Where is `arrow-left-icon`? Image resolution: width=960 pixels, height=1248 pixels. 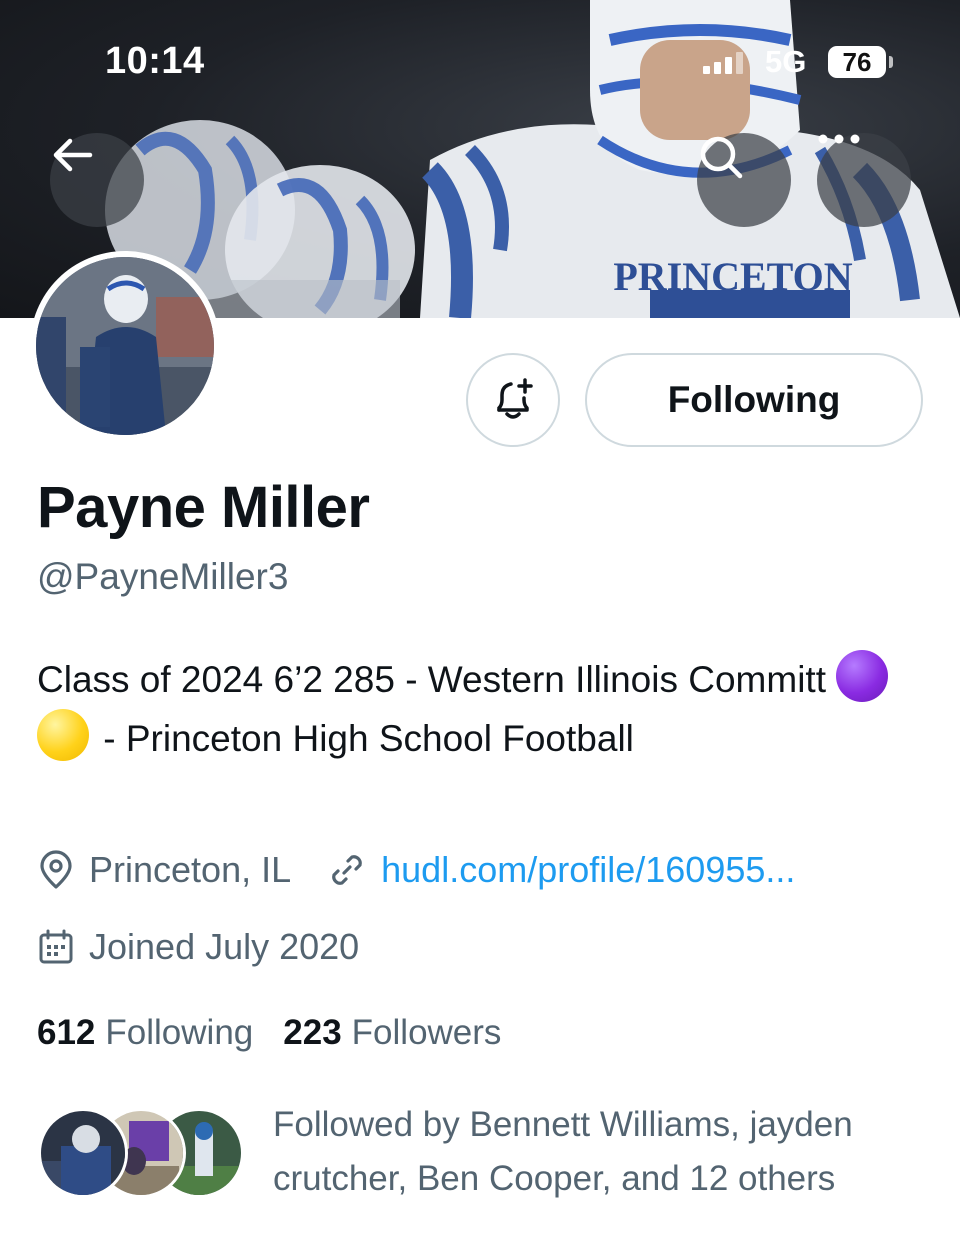 arrow-left-icon is located at coordinates (73, 155).